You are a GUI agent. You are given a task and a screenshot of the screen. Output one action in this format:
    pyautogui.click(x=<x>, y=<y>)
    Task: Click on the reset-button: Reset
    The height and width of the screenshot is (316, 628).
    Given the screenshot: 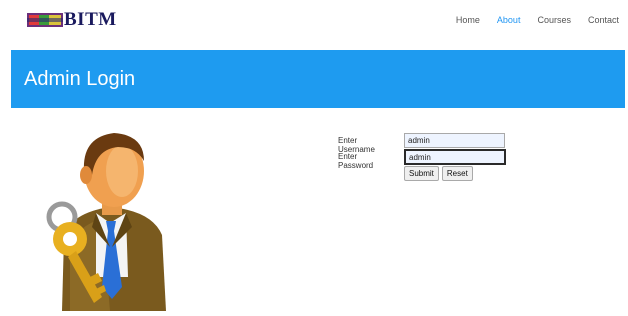 What is the action you would take?
    pyautogui.click(x=457, y=173)
    